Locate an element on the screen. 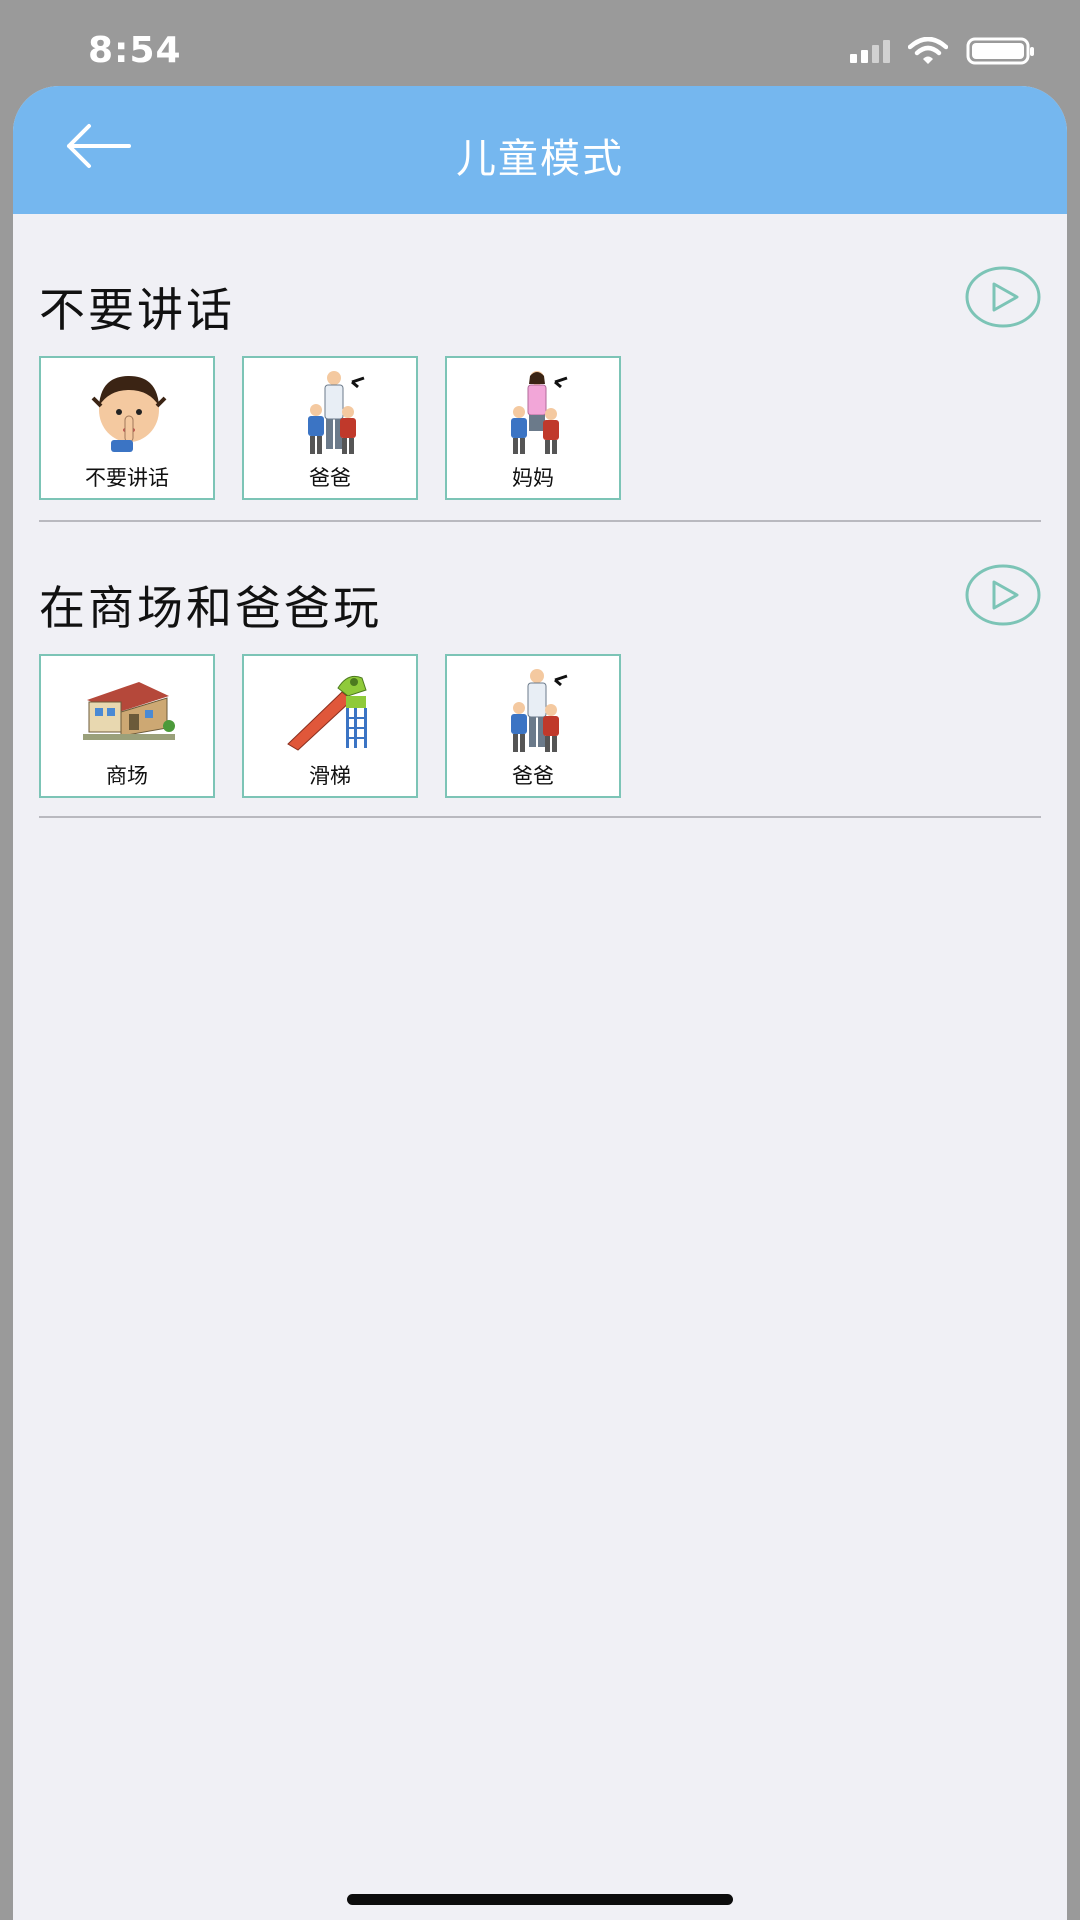  card-row: 不要讲话 爸爸 妈妈 is located at coordinates (330, 428).